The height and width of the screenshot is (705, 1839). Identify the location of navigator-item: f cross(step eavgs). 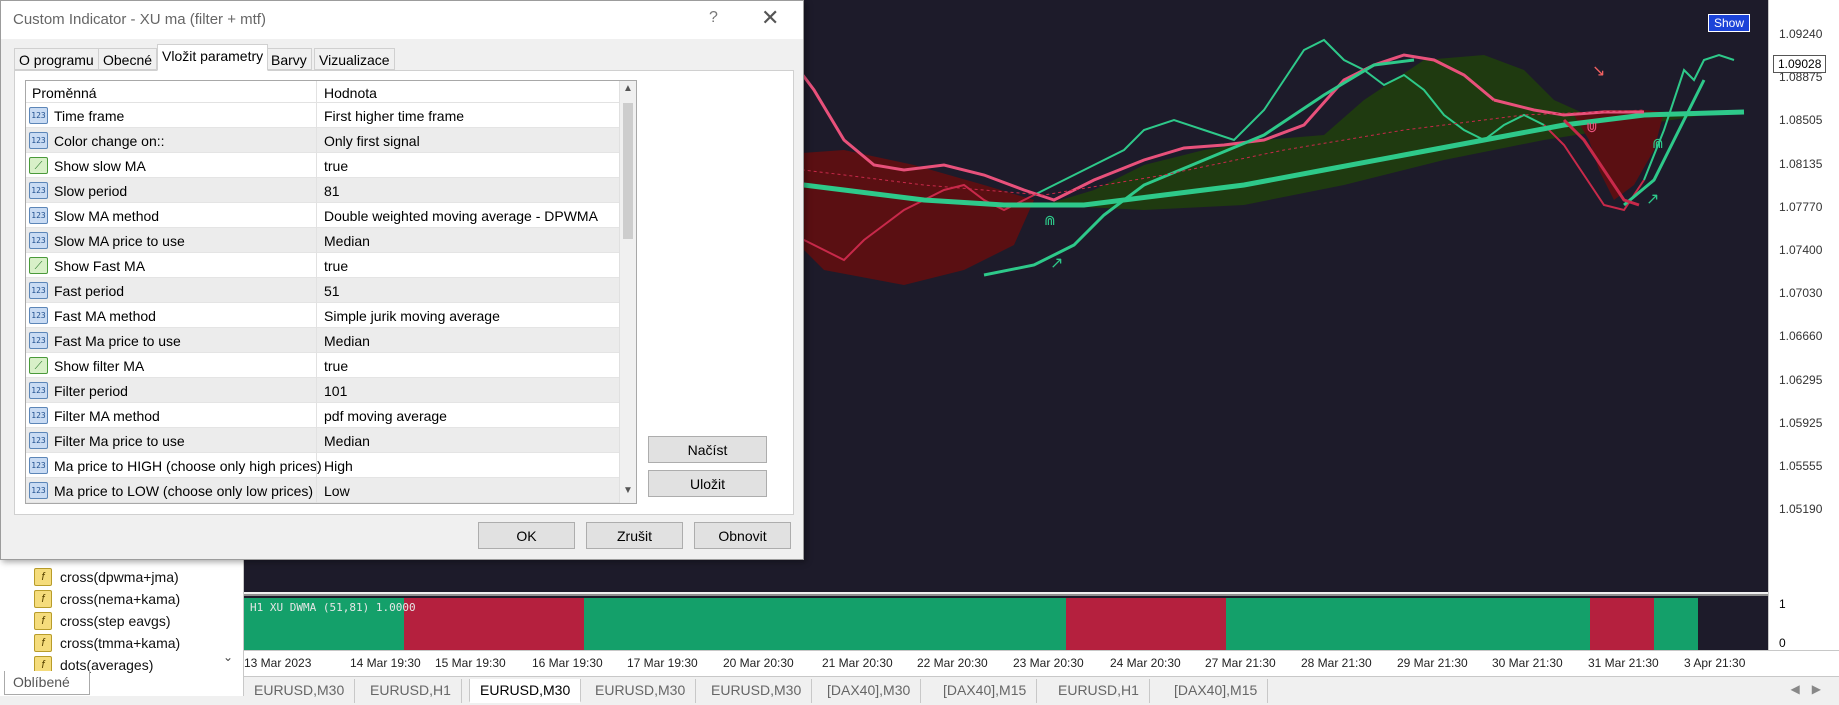
(102, 621).